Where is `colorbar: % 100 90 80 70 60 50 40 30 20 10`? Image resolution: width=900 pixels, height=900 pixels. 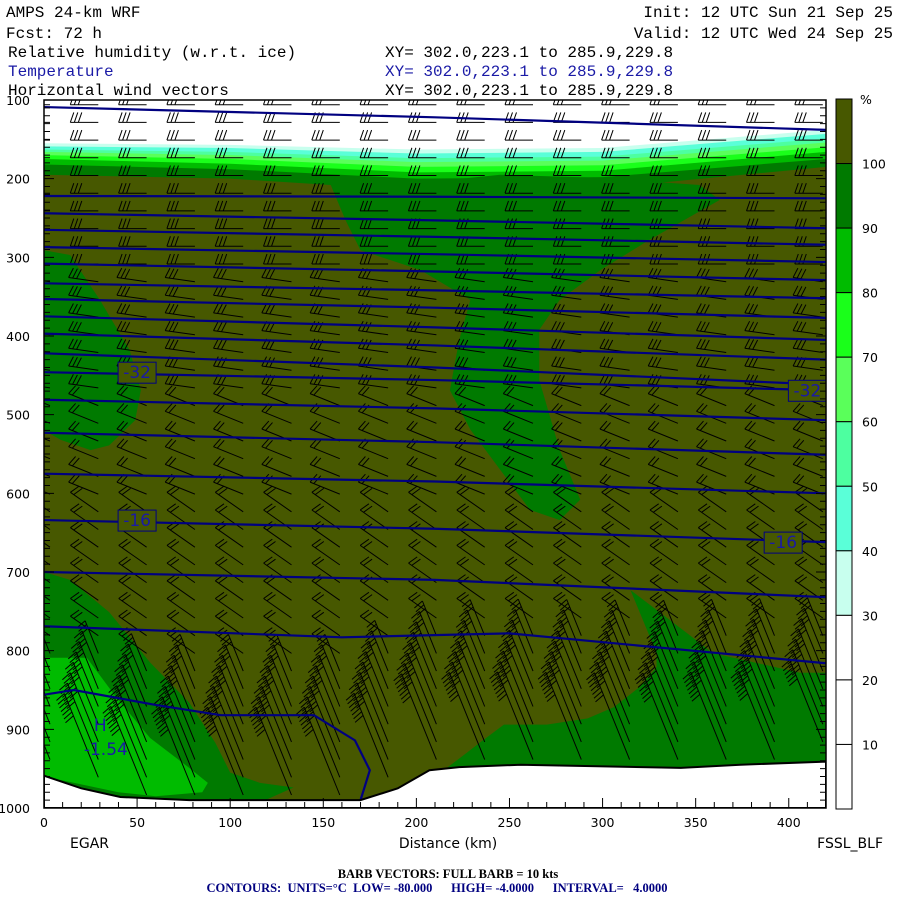
colorbar: % 100 90 80 70 60 50 40 30 20 10 is located at coordinates (860, 451).